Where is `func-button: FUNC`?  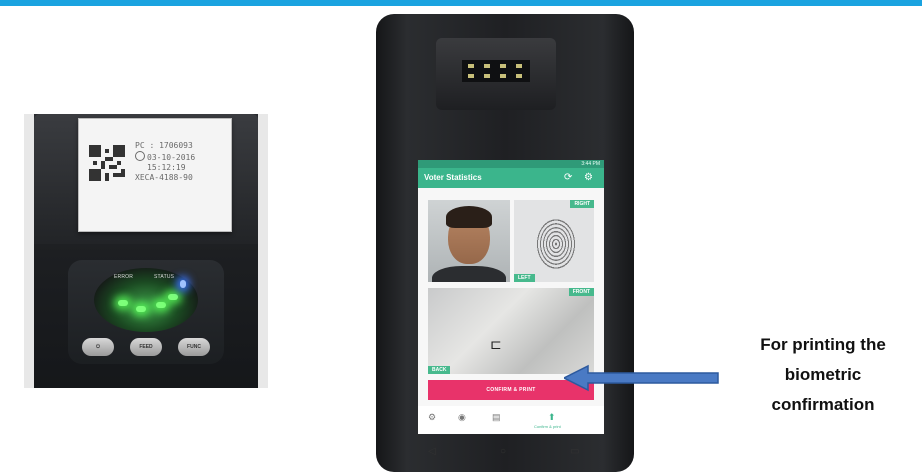
func-button: FUNC is located at coordinates (194, 347).